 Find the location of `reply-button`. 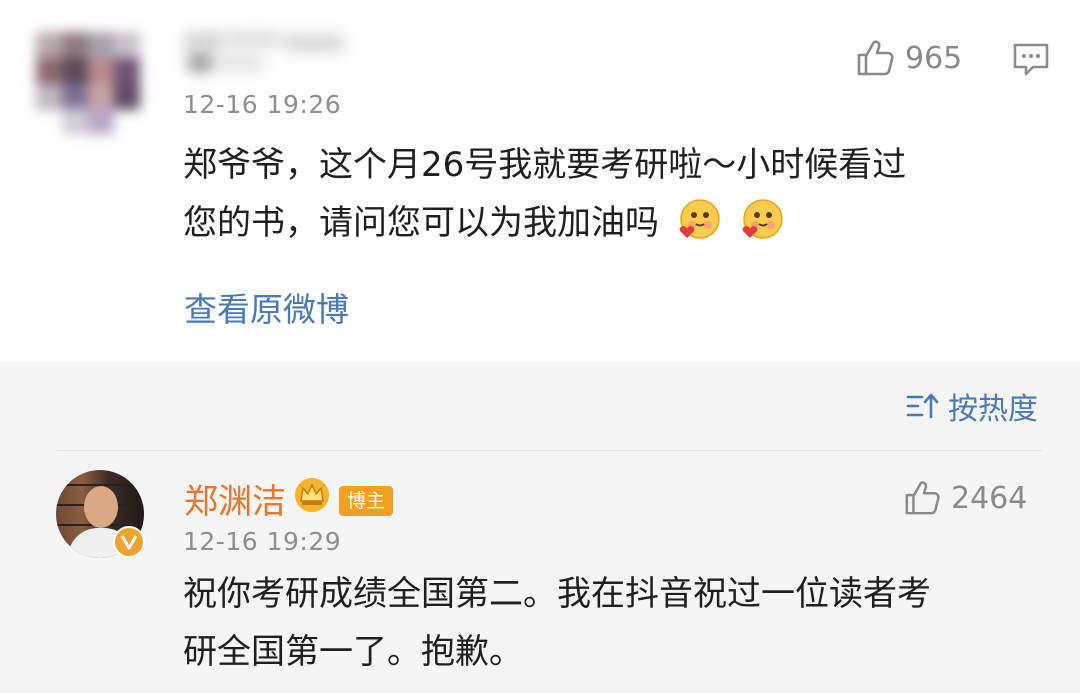

reply-button is located at coordinates (1031, 62).